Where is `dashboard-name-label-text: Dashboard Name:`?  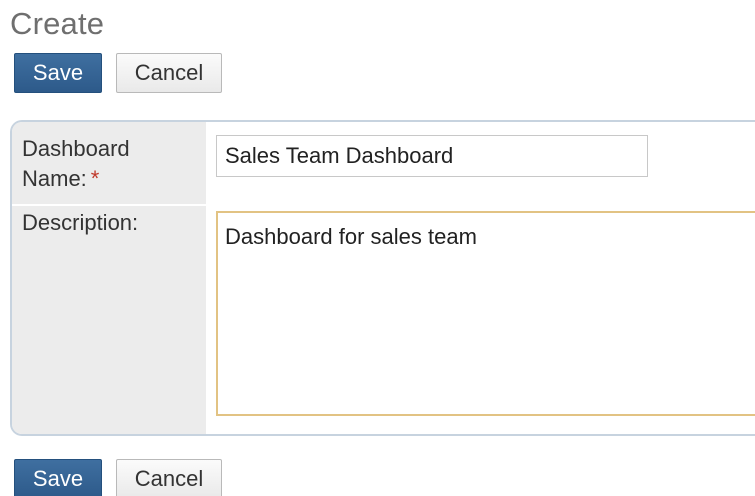 dashboard-name-label-text: Dashboard Name: is located at coordinates (76, 163).